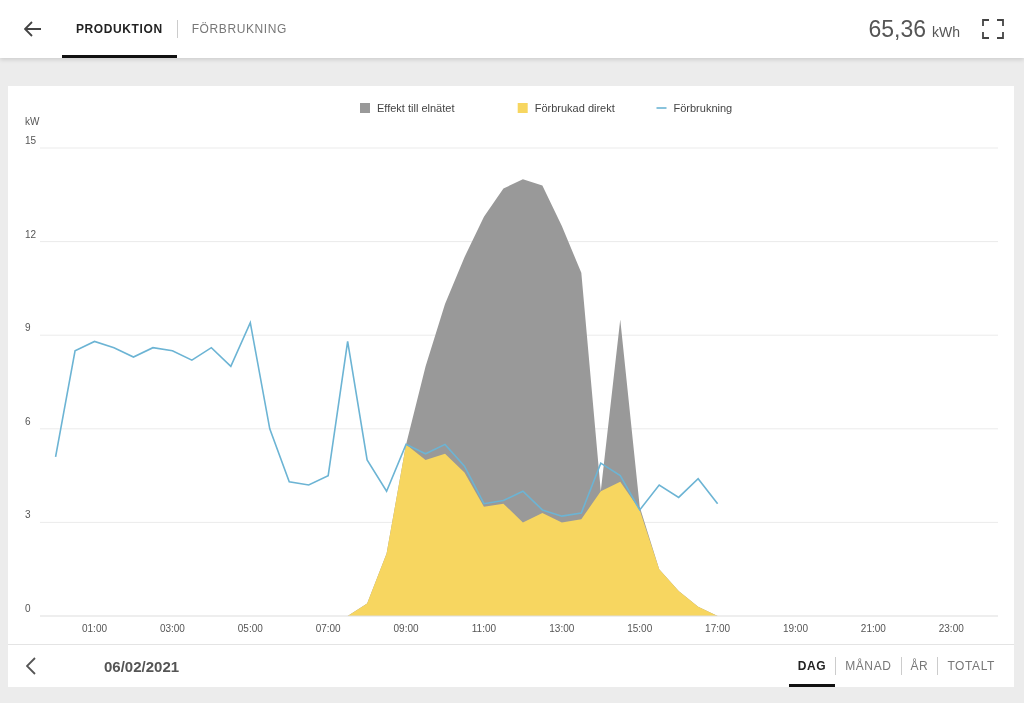 The height and width of the screenshot is (703, 1024). What do you see at coordinates (703, 108) in the screenshot?
I see `legend-label: Förbrukning` at bounding box center [703, 108].